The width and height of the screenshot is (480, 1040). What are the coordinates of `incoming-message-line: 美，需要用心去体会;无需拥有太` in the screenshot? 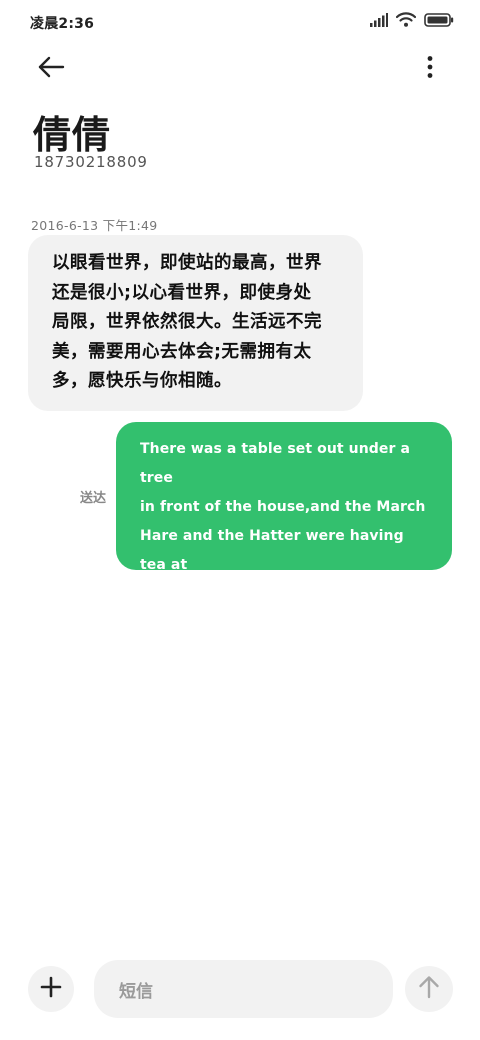 It's located at (182, 351).